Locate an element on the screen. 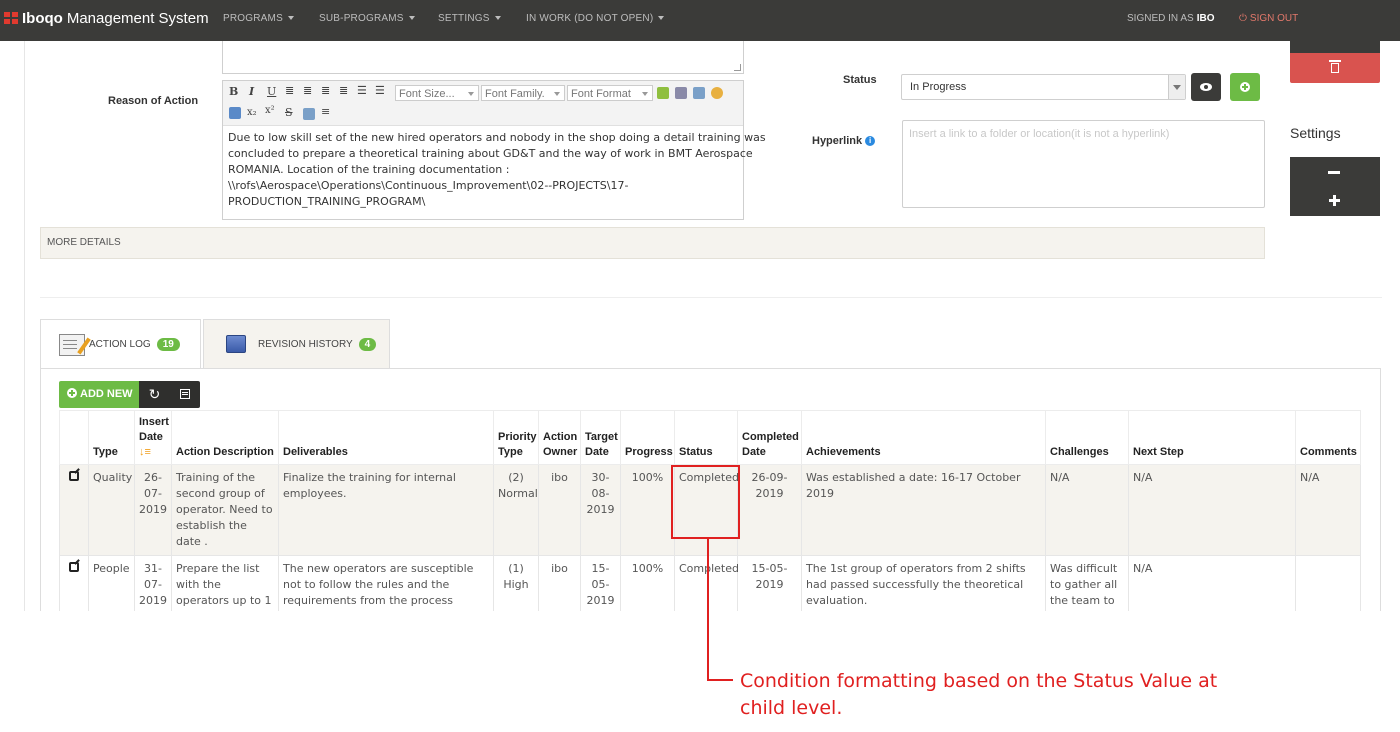 This screenshot has width=1400, height=732. previous-textarea is located at coordinates (483, 57).